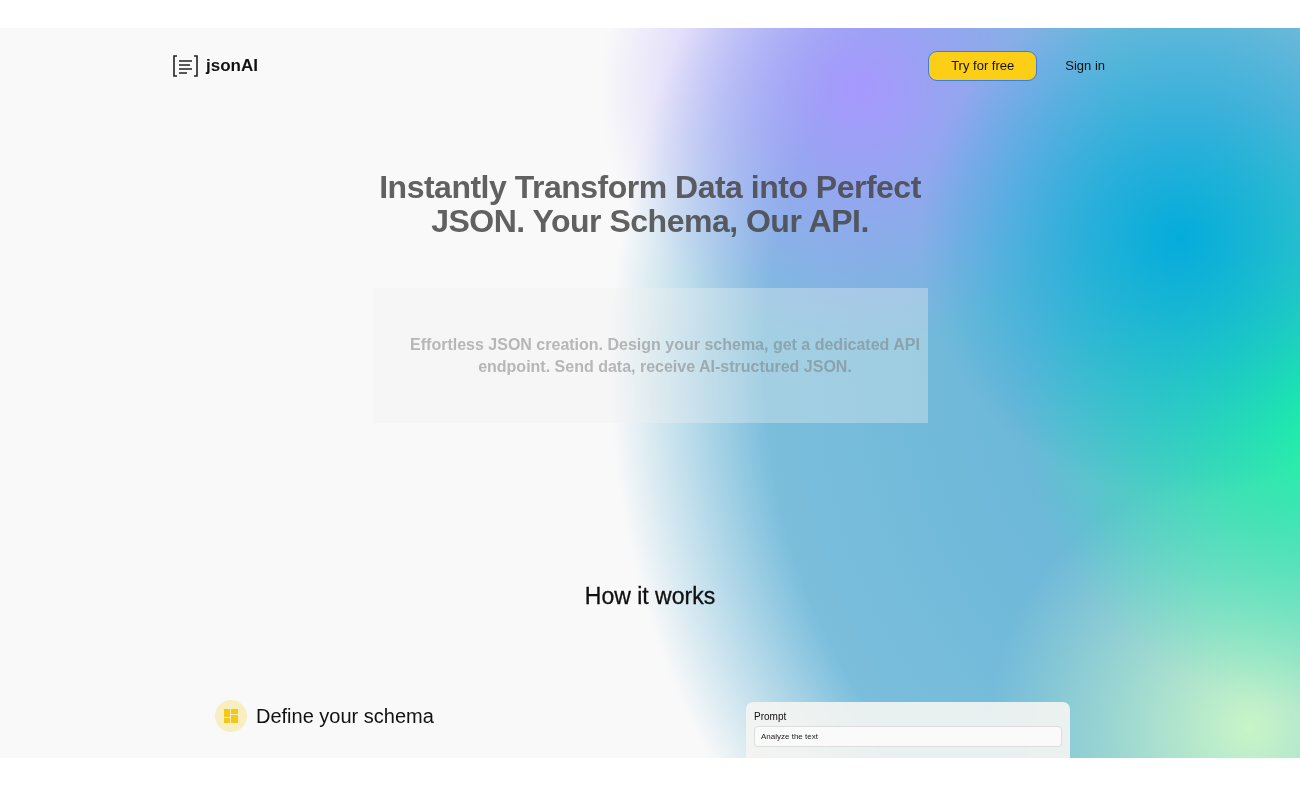  I want to click on prompt-label: Prompt, so click(771, 716).